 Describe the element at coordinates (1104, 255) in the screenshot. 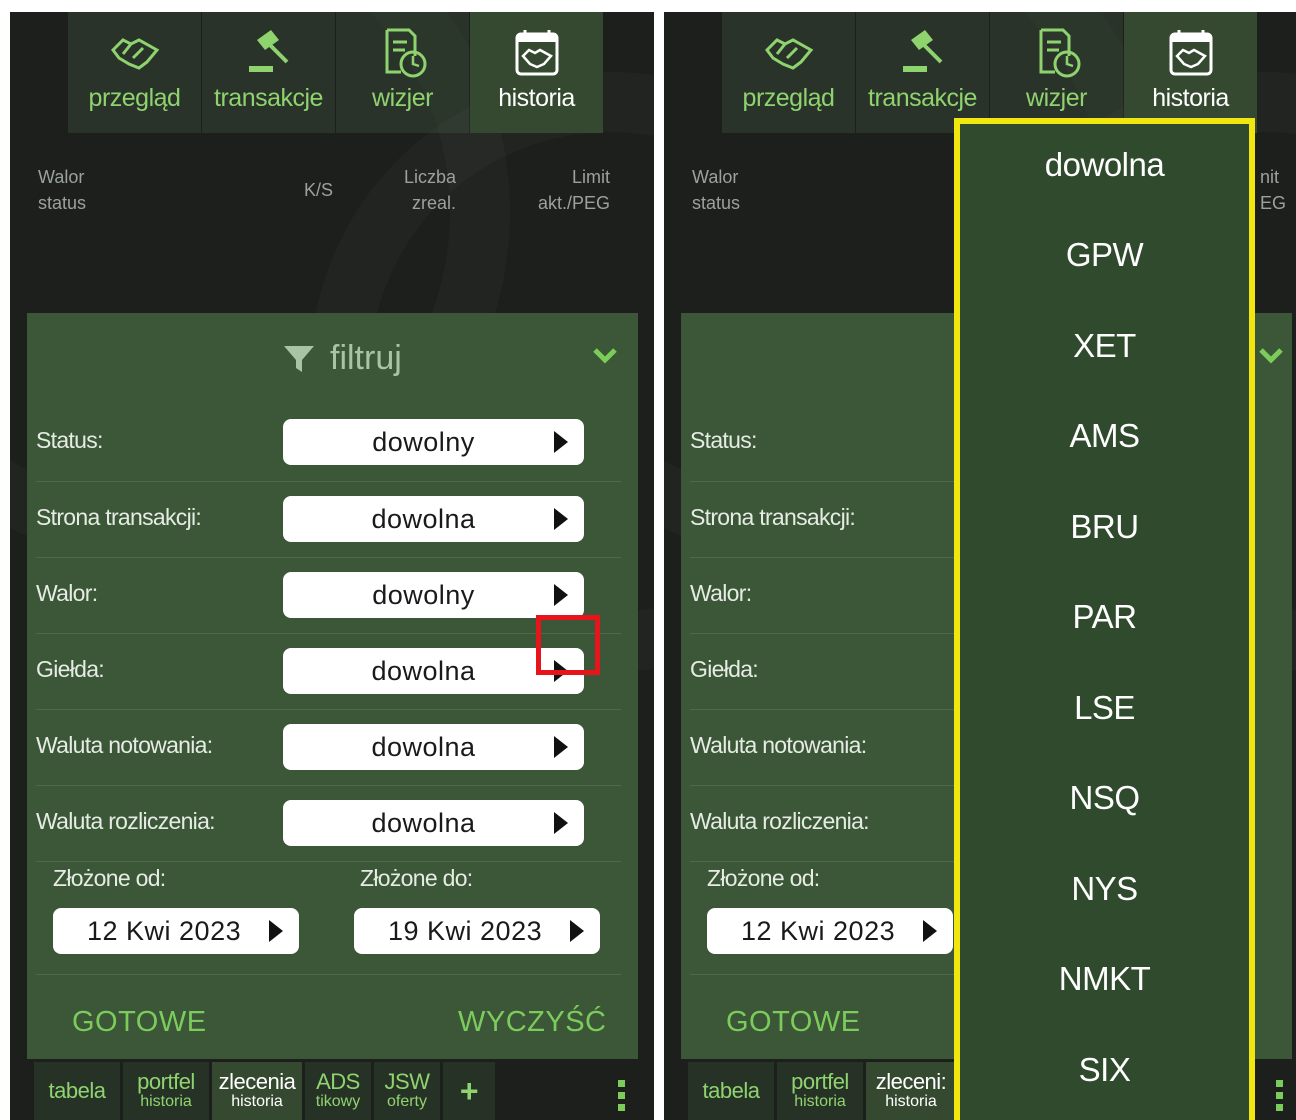

I see `exchange-option: GPW` at that location.